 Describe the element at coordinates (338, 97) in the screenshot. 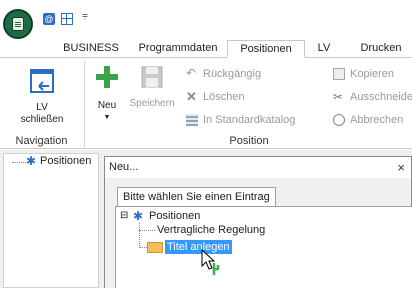

I see `cut-icon: ✂` at that location.